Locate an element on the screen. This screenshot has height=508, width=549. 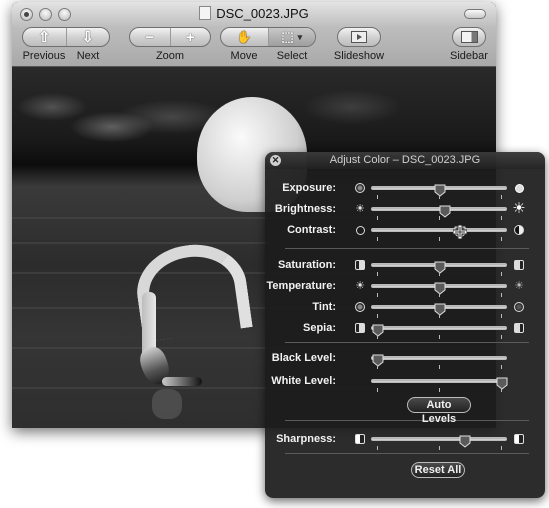
temperature-cool-icon: ☀ is located at coordinates (360, 286).